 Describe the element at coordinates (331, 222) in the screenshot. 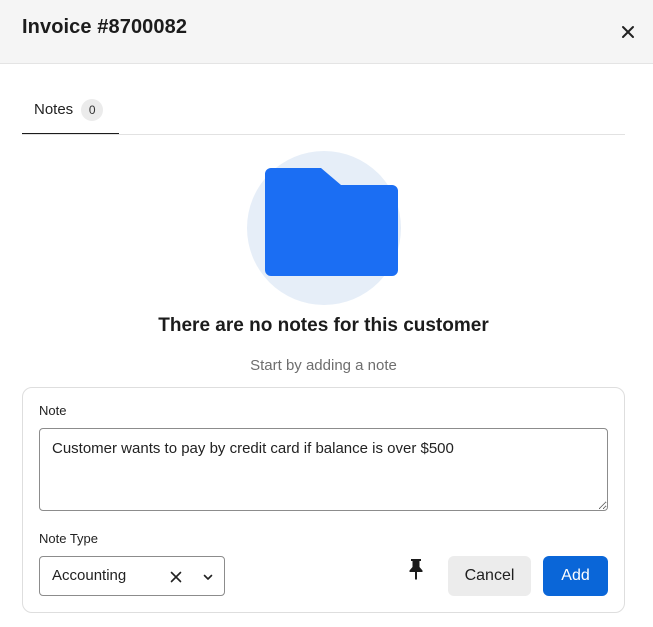

I see `folder-icon` at that location.